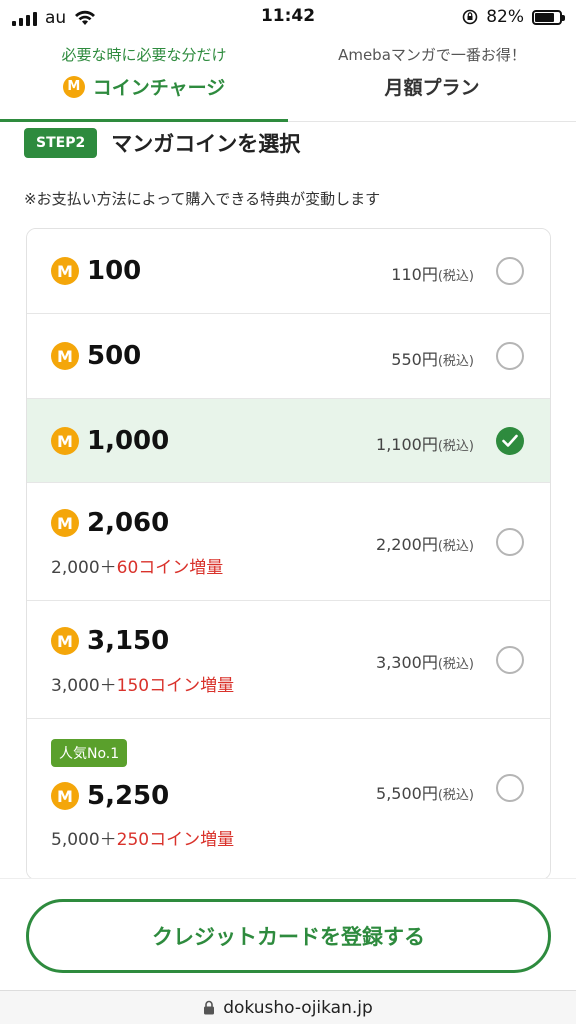 This screenshot has height=1024, width=576. What do you see at coordinates (470, 17) in the screenshot?
I see `rotation-lock-icon` at bounding box center [470, 17].